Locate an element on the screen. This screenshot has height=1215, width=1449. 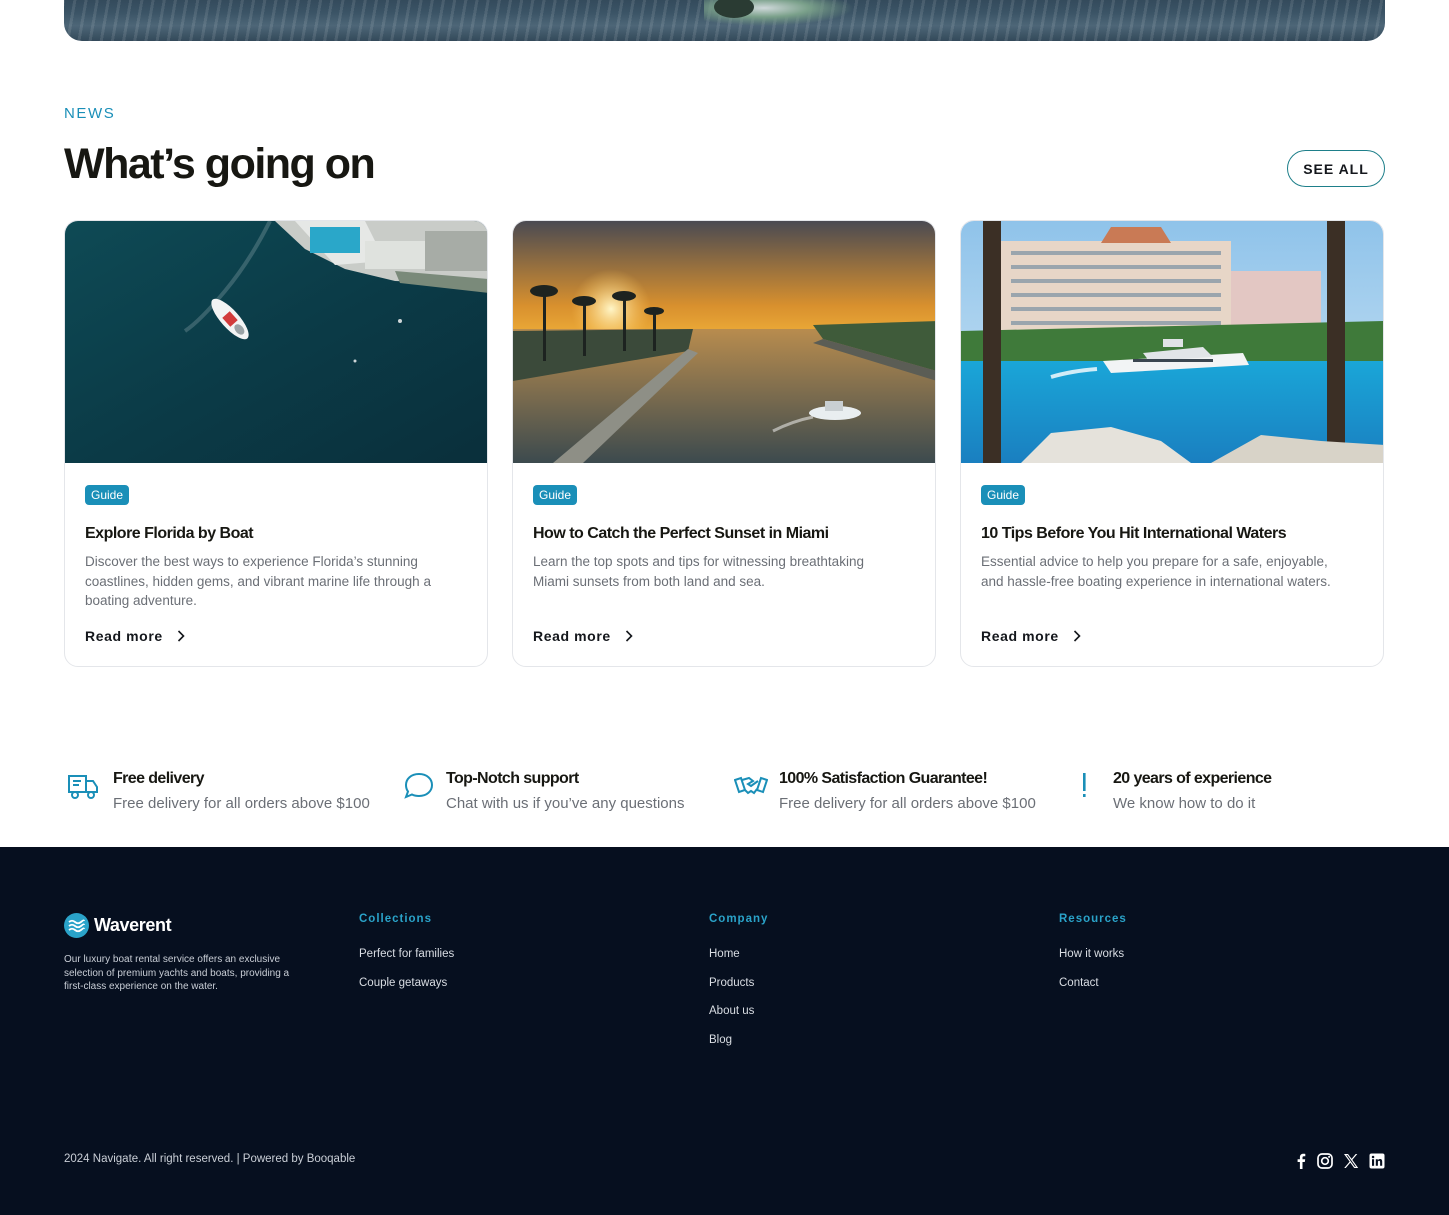
footer-link-couple-getaways: Couple getaways is located at coordinates (403, 983).